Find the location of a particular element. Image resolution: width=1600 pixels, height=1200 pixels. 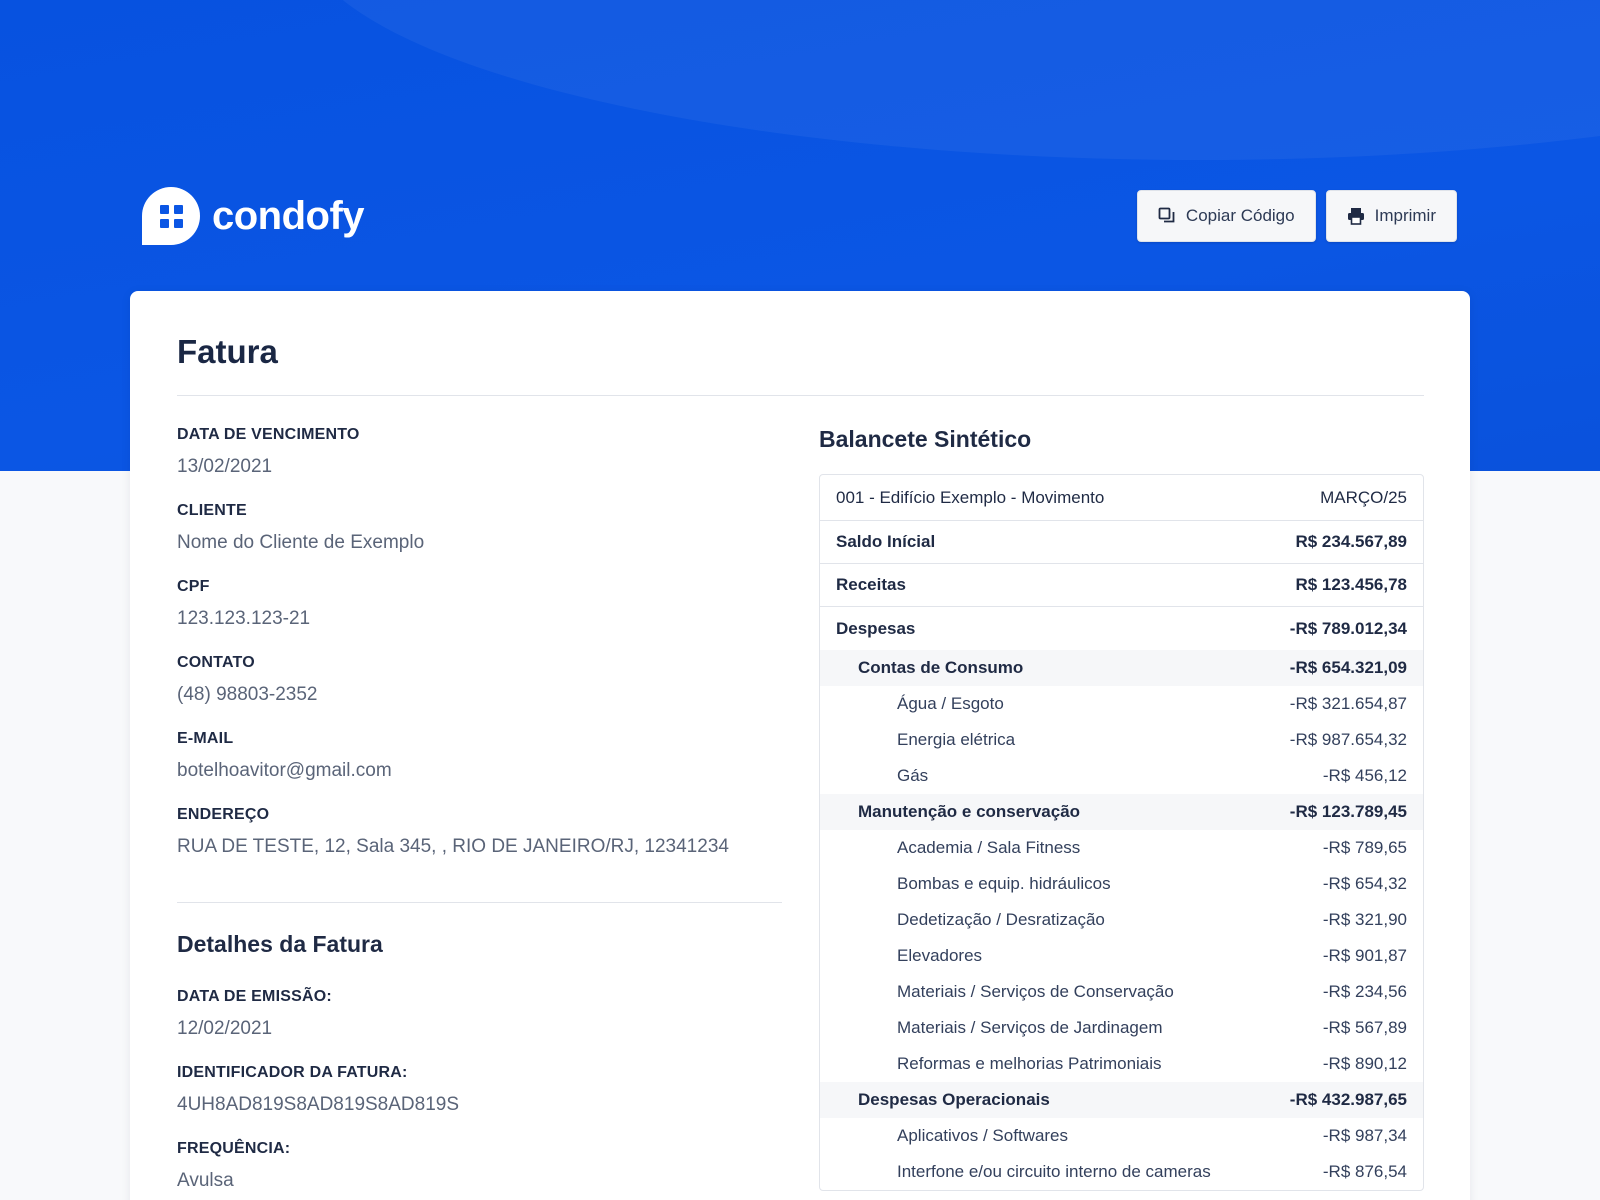

account-name: 001 - Edifício Exemplo - Movimento is located at coordinates (970, 497).